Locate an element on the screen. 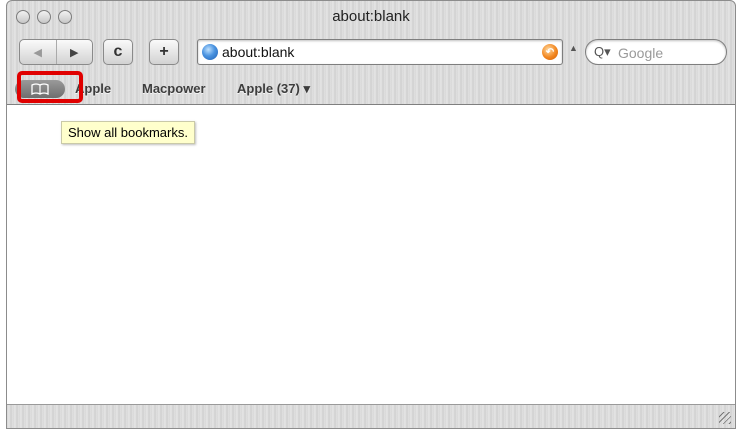 This screenshot has height=429, width=736. plus-icon: + is located at coordinates (164, 51).